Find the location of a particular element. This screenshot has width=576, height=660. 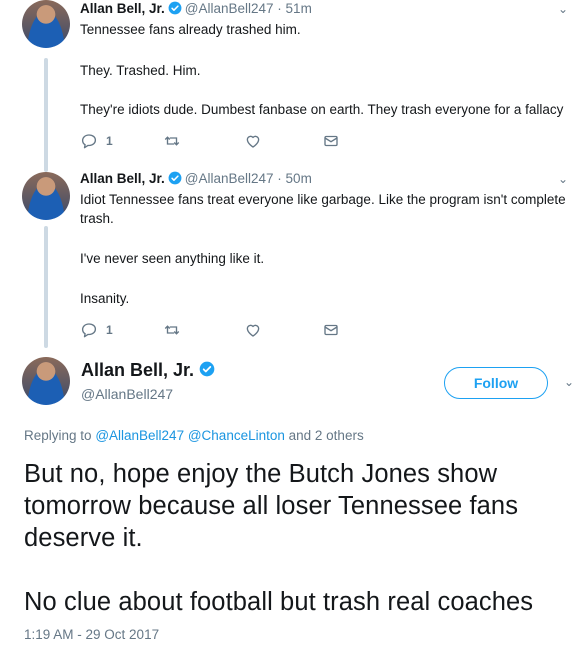

tweet-text: Insanity. is located at coordinates (105, 298).